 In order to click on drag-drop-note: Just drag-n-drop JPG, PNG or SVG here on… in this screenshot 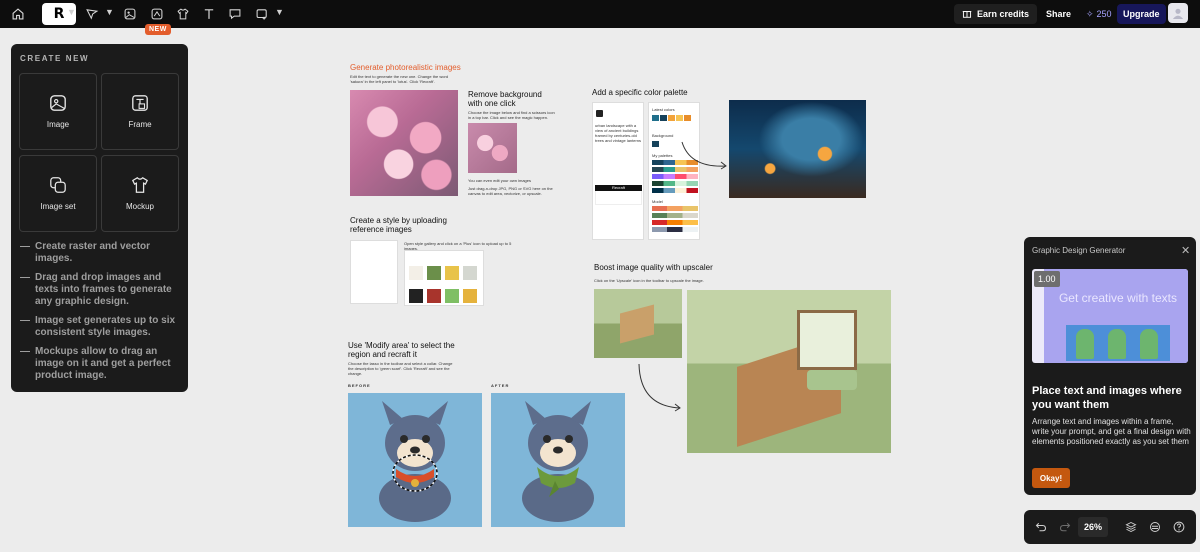, I will do `click(510, 191)`.